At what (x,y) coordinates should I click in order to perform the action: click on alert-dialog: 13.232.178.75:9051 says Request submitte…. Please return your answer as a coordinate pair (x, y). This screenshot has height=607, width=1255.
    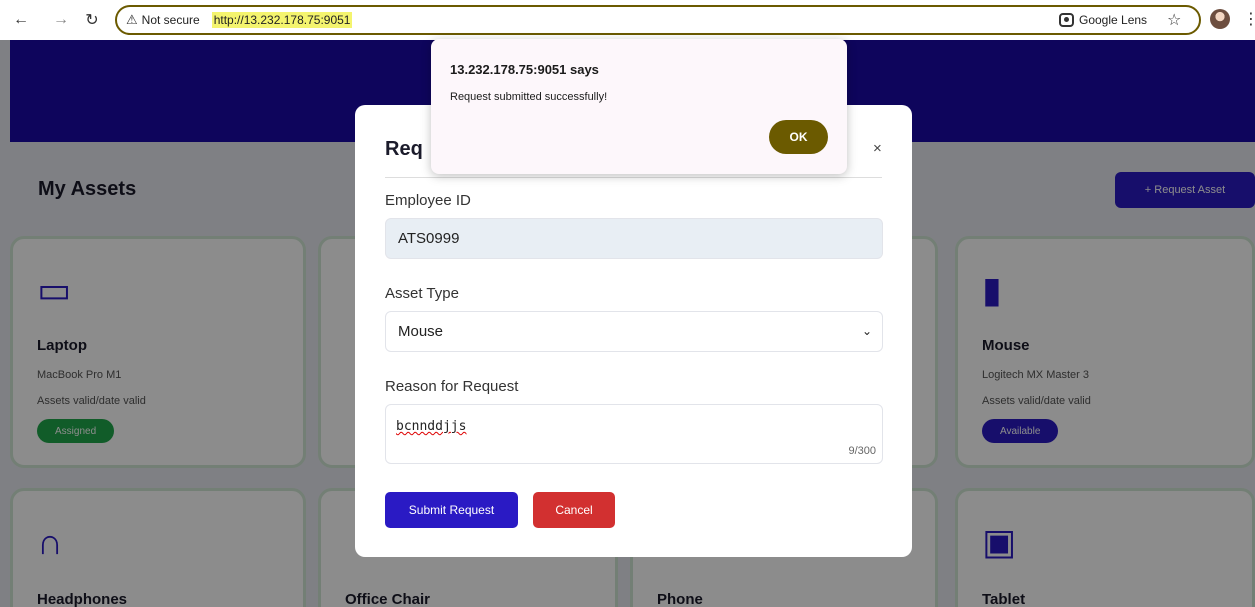
    Looking at the image, I should click on (639, 106).